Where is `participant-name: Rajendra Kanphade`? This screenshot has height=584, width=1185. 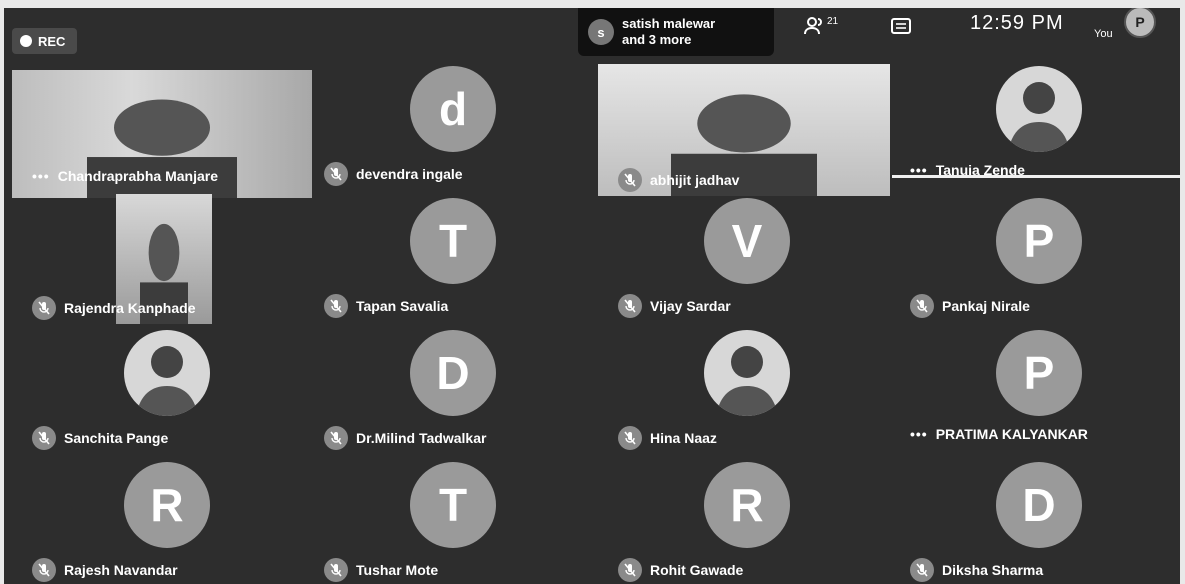 participant-name: Rajendra Kanphade is located at coordinates (130, 308).